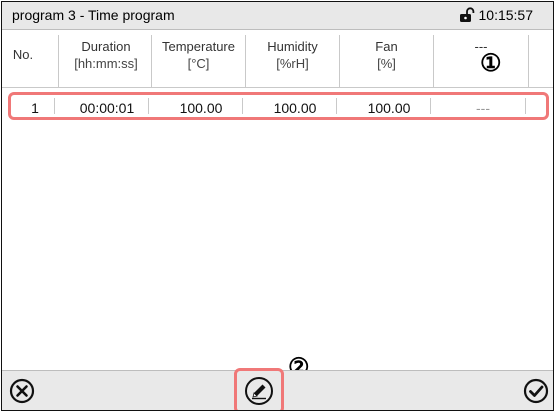  What do you see at coordinates (292, 55) in the screenshot?
I see `column-header-humidity: Humidity [%rH]` at bounding box center [292, 55].